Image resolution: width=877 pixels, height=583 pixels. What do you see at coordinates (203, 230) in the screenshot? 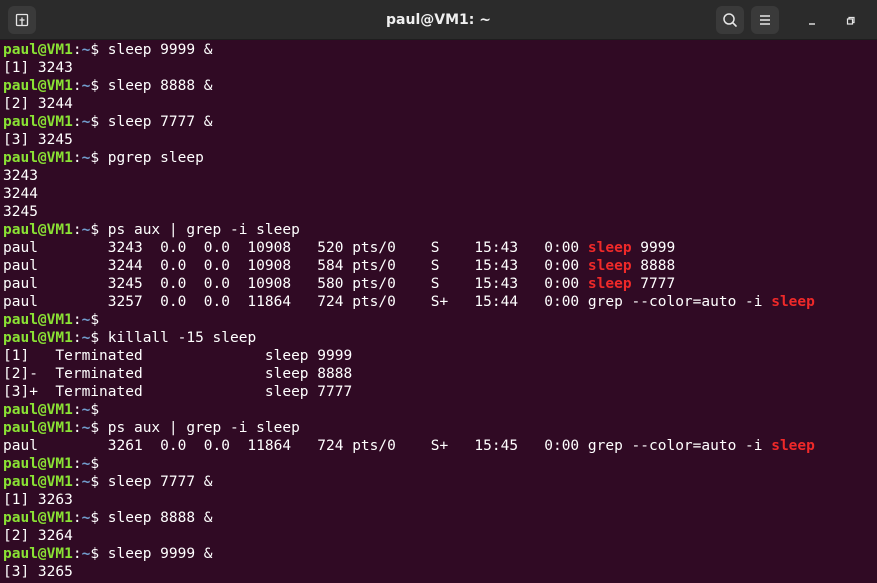
I see `command-text: ps aux | grep -i sleep` at bounding box center [203, 230].